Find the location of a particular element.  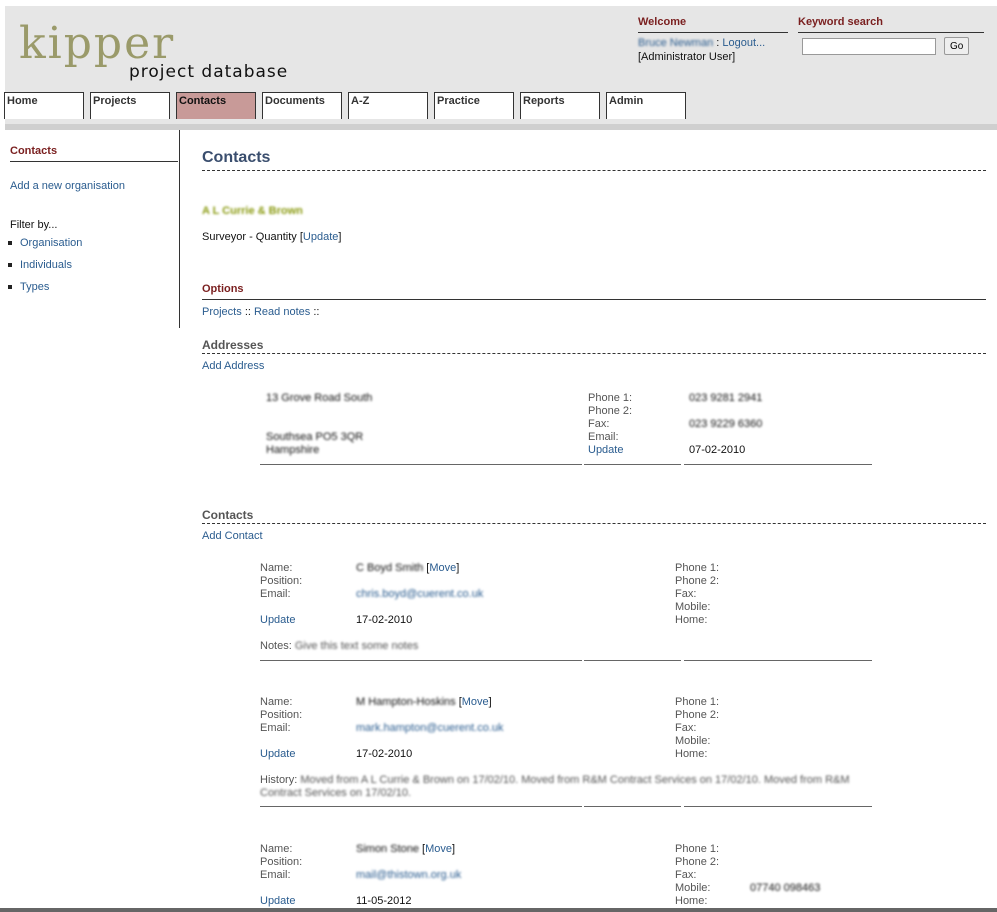

contact-name: C Boyd Smith is located at coordinates (390, 568).